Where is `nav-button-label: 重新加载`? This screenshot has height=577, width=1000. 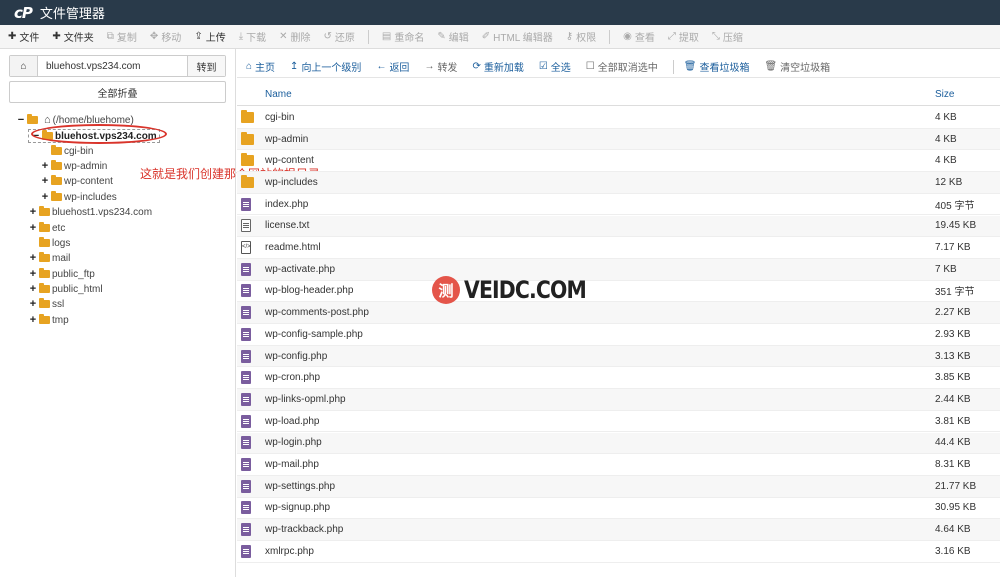
nav-button-label: 重新加载 is located at coordinates (503, 68).